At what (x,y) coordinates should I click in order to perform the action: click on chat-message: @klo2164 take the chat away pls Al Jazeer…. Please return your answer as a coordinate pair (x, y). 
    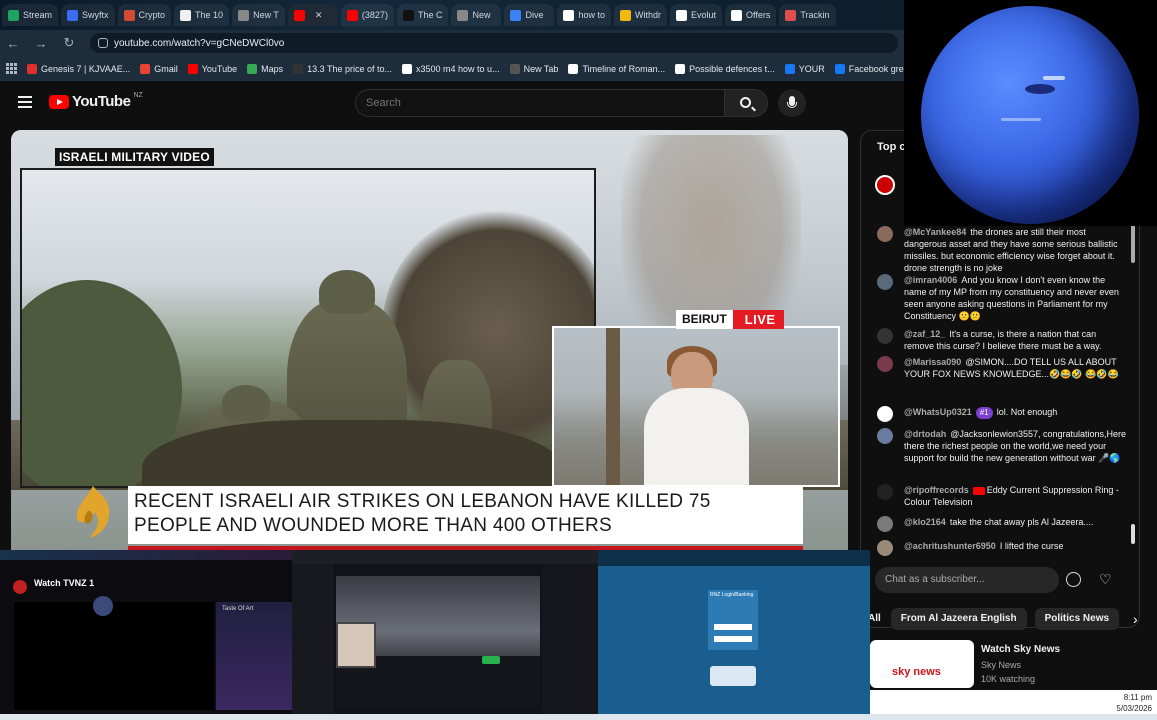
    Looking at the image, I should click on (1002, 524).